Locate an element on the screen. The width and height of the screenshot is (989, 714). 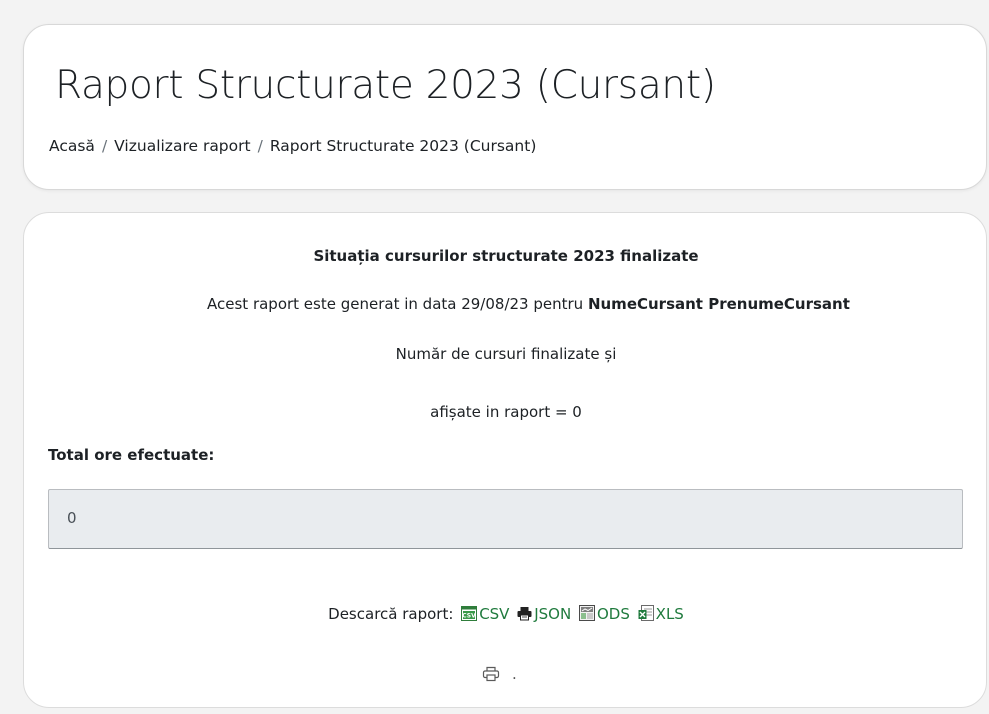
ods-icon is located at coordinates (587, 613).